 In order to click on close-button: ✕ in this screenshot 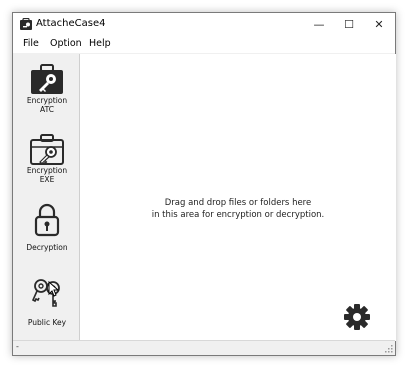, I will do `click(379, 24)`.